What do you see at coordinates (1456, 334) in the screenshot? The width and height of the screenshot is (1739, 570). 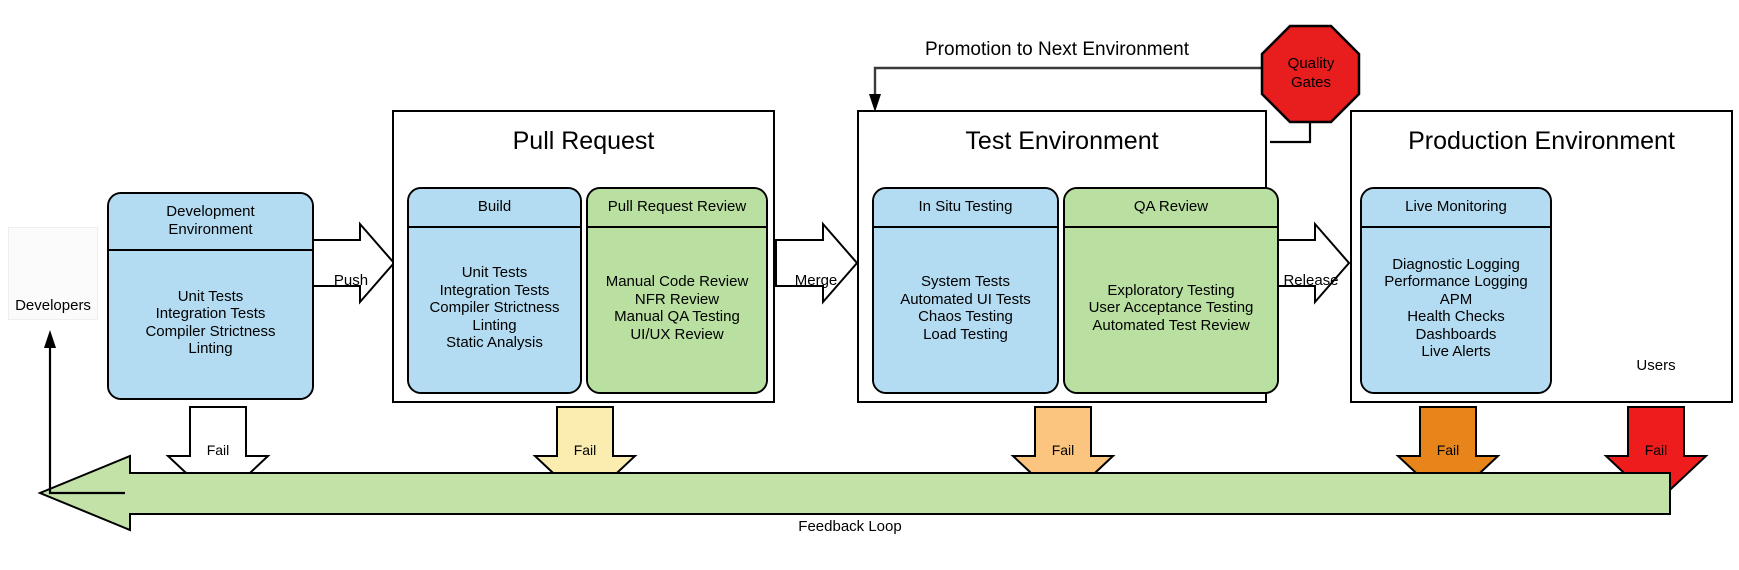 I see `list-item: Dashboards` at bounding box center [1456, 334].